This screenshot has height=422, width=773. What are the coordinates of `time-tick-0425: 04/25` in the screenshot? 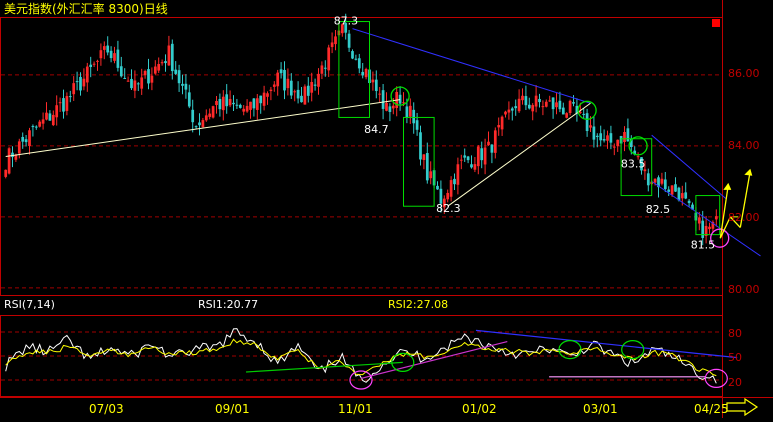 It's located at (711, 409).